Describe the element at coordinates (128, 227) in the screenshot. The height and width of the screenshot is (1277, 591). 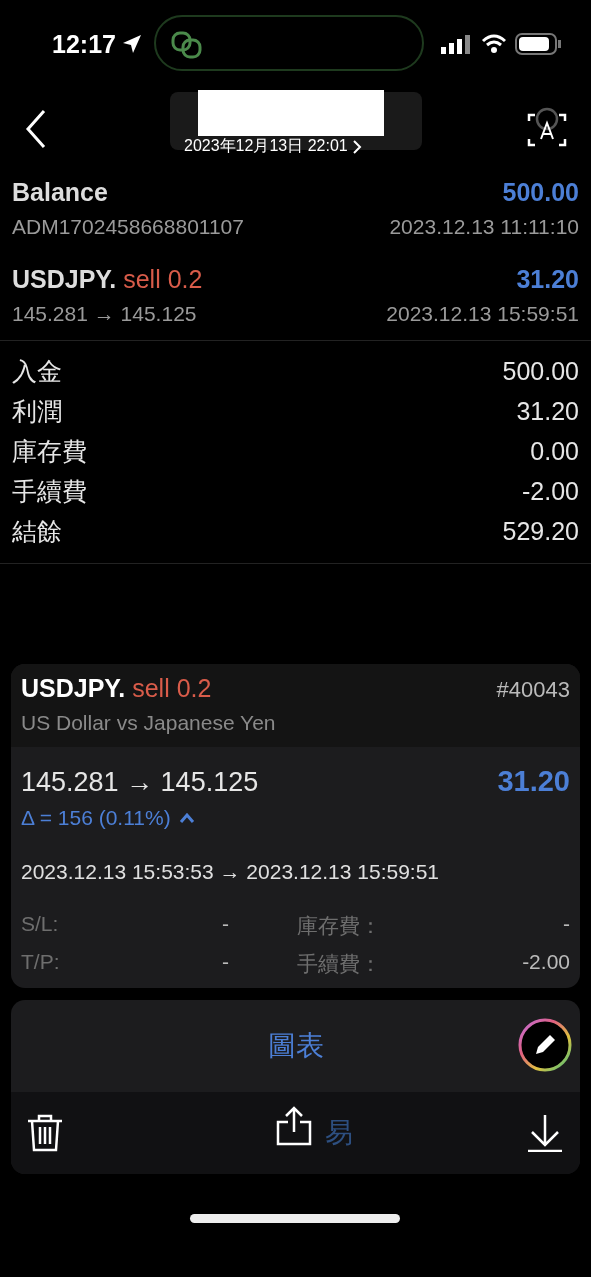
I see `history-detail: ADM1702458668801107` at that location.